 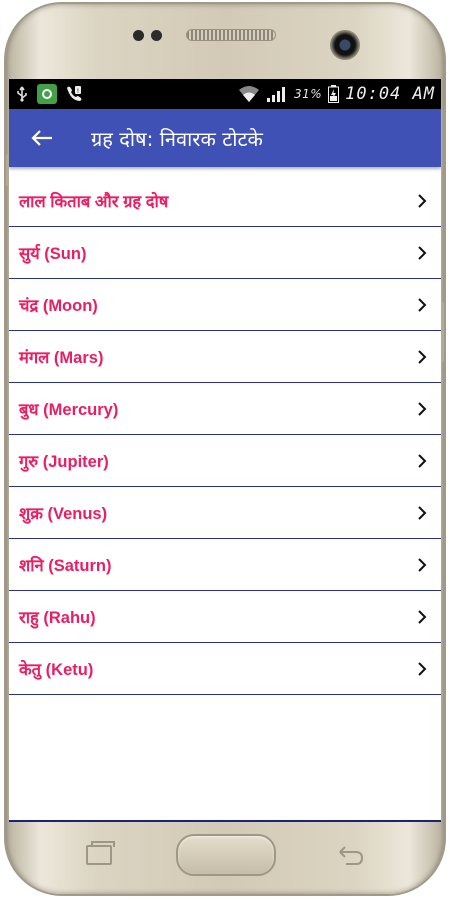 What do you see at coordinates (225, 409) in the screenshot?
I see `list-item-mercury: बुध (Mercury)` at bounding box center [225, 409].